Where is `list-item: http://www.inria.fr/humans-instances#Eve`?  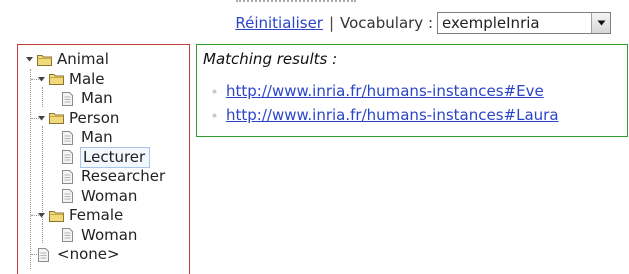 list-item: http://www.inria.fr/humans-instances#Eve is located at coordinates (385, 91).